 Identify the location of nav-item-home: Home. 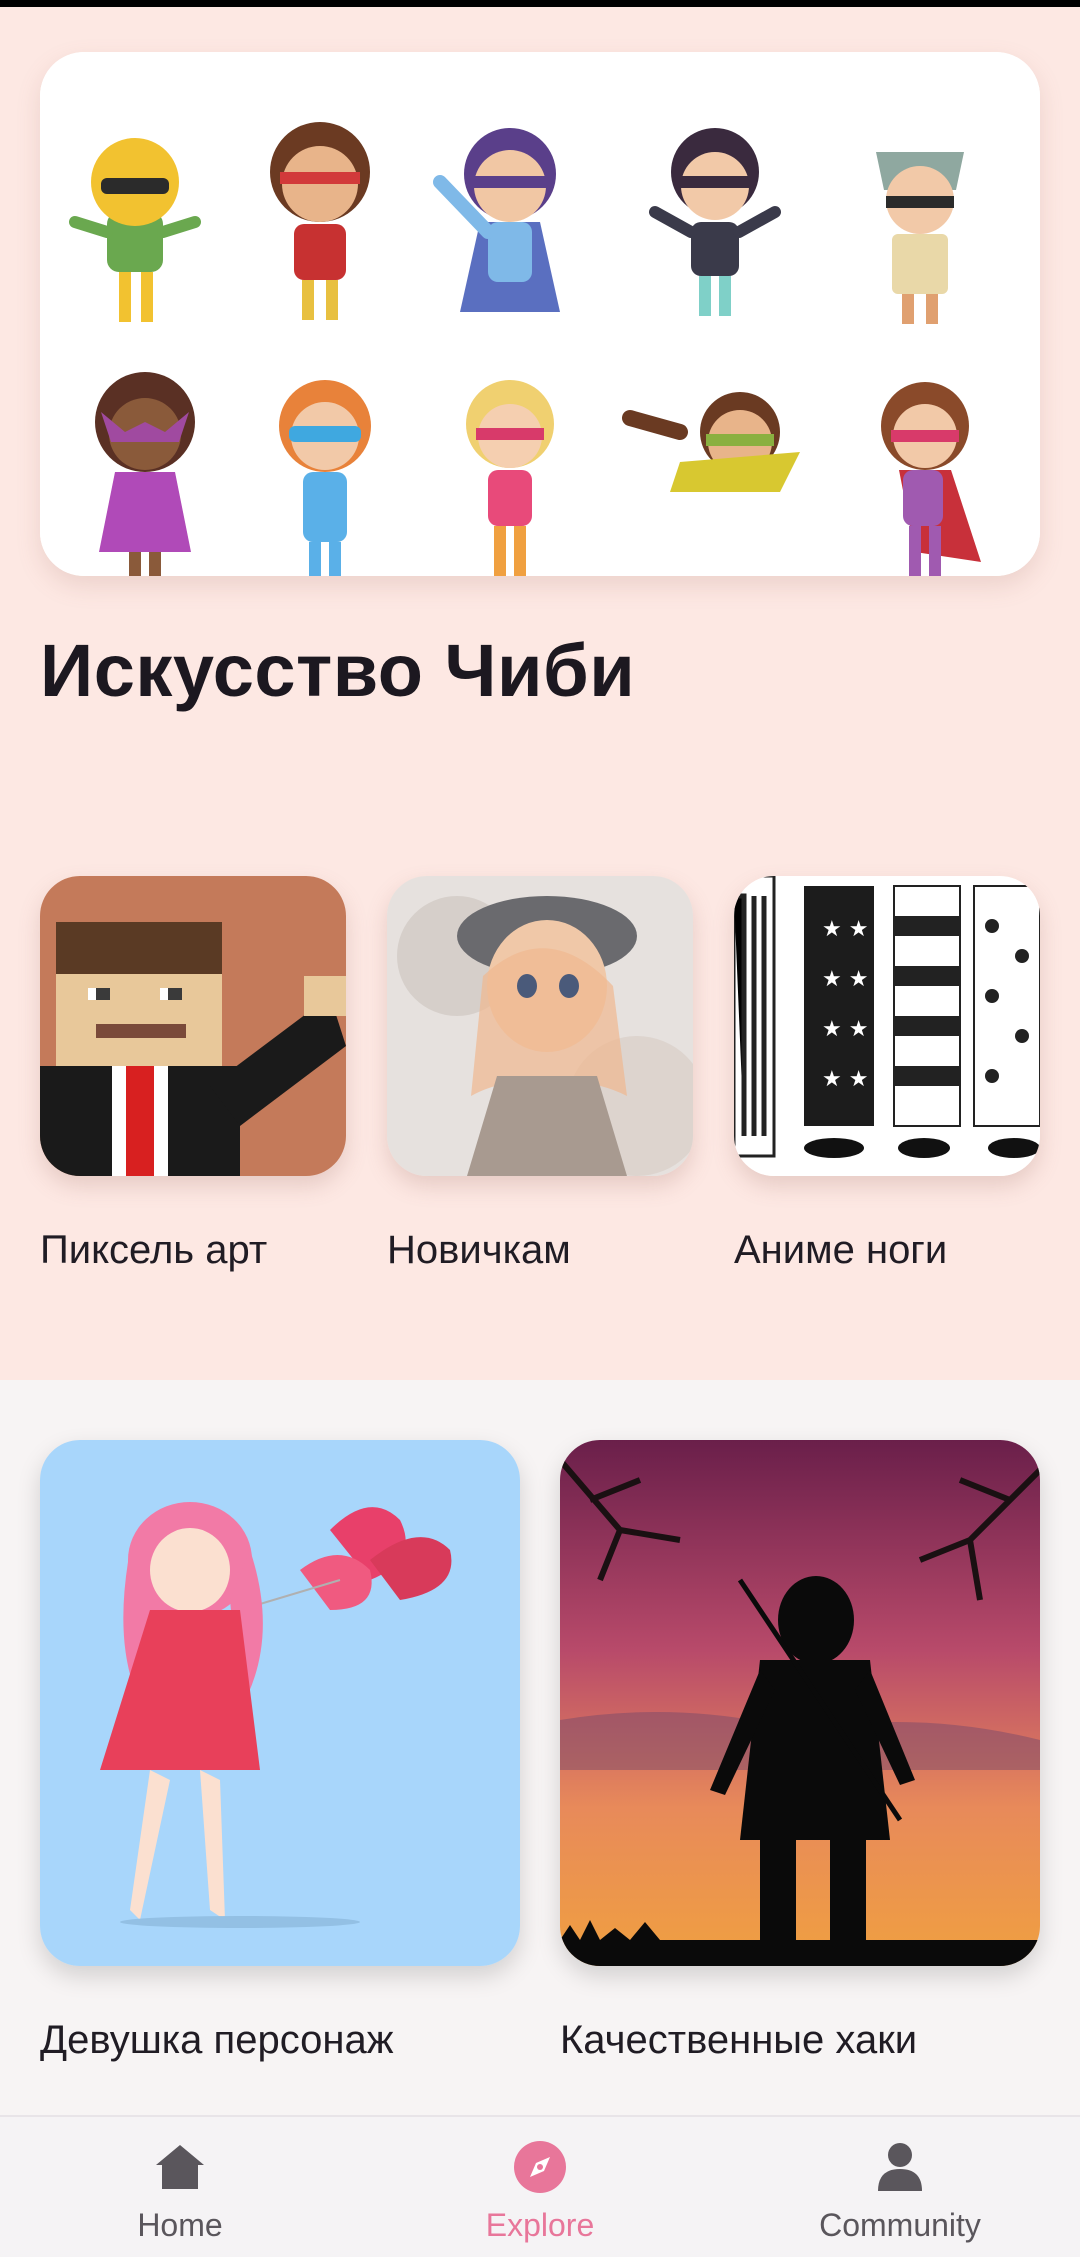
(180, 2187).